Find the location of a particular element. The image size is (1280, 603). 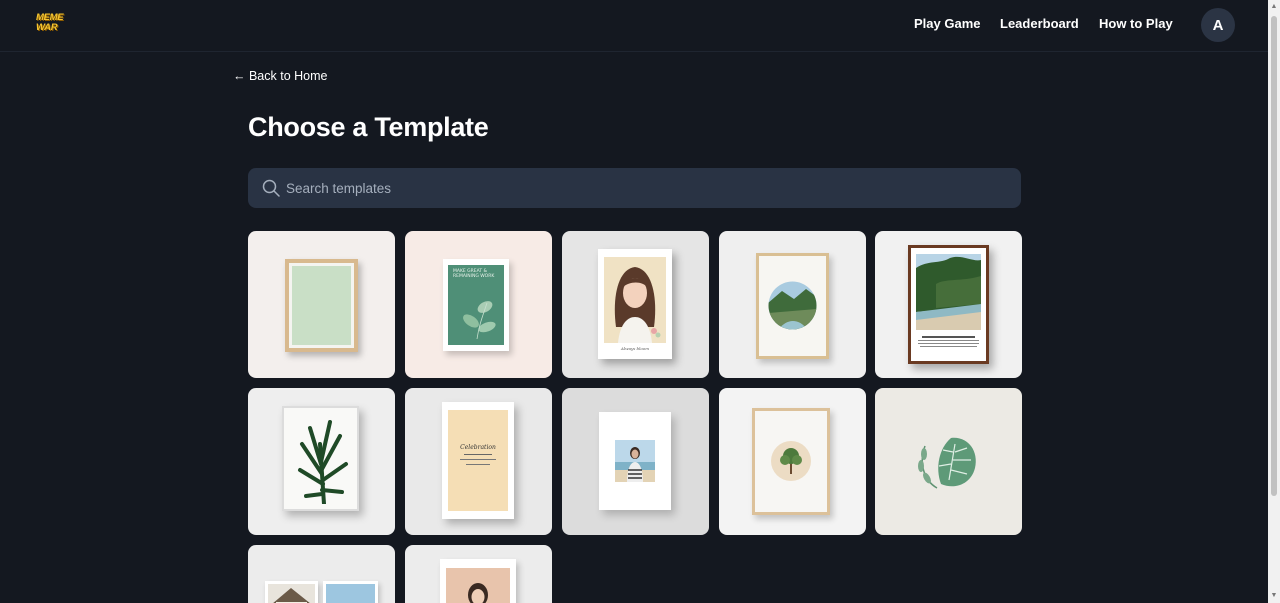

tree-circle-icon is located at coordinates (791, 461).